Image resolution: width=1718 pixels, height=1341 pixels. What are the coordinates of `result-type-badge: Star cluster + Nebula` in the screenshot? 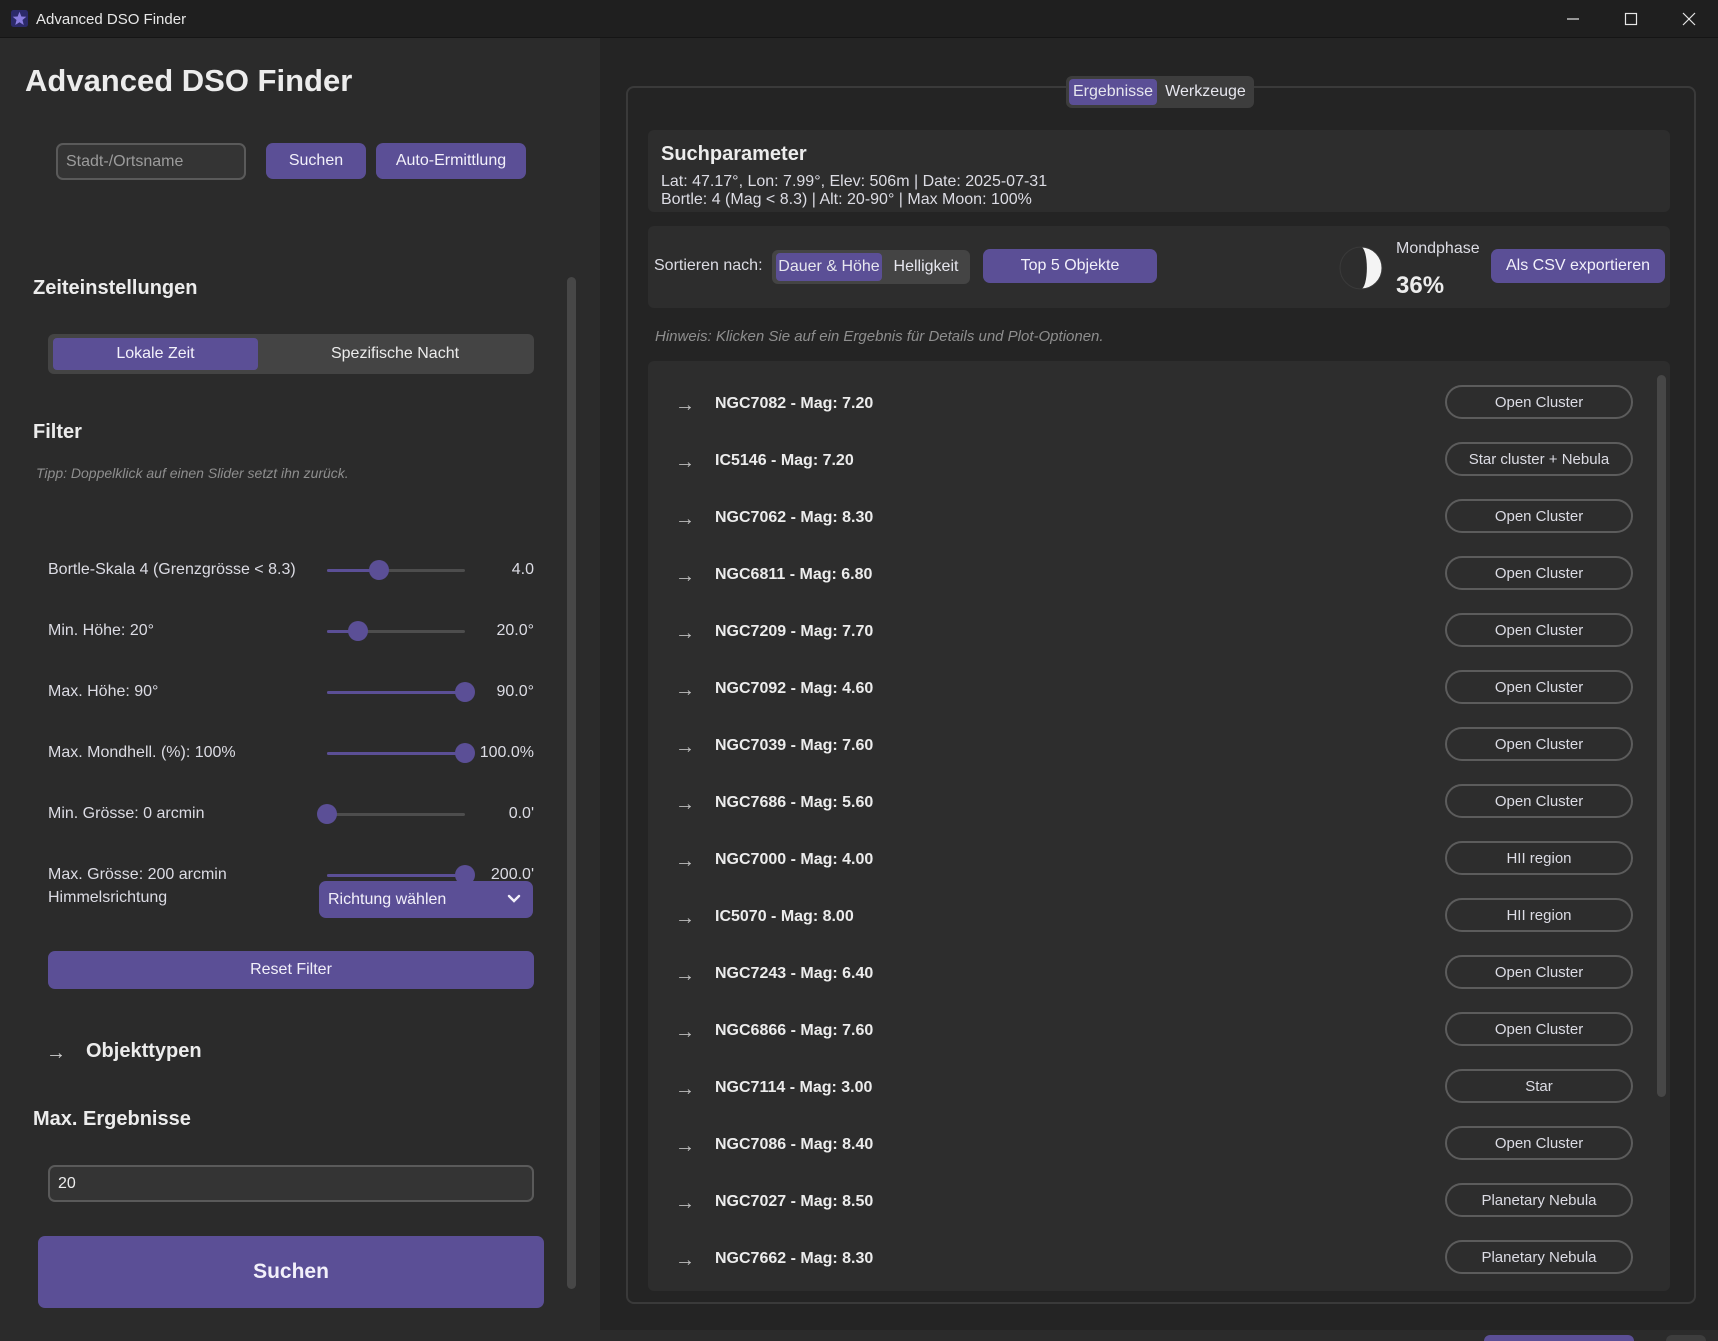 It's located at (1539, 459).